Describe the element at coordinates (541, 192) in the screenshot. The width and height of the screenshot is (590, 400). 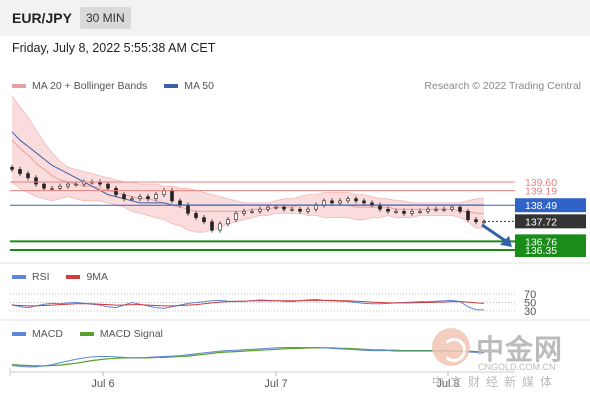
I see `price-label: 139.19` at that location.